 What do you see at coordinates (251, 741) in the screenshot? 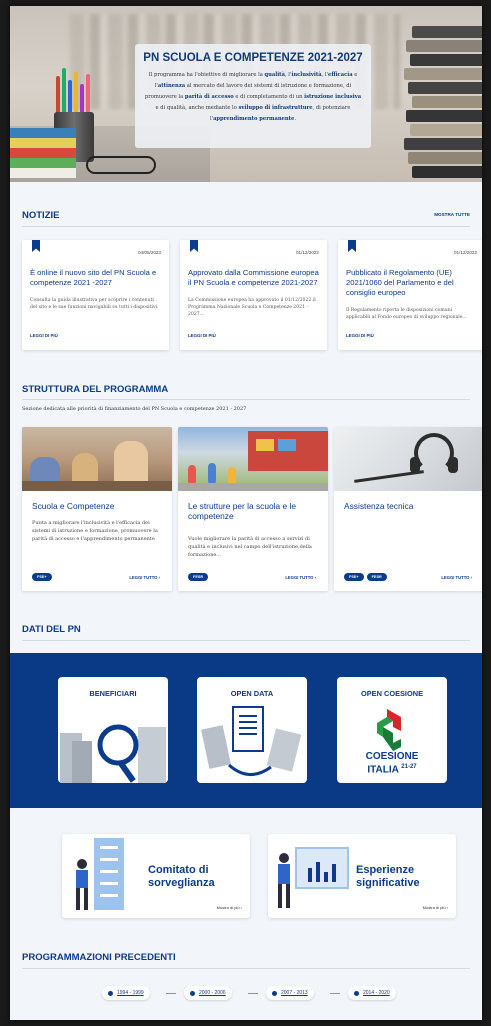
I see `documents-icon` at bounding box center [251, 741].